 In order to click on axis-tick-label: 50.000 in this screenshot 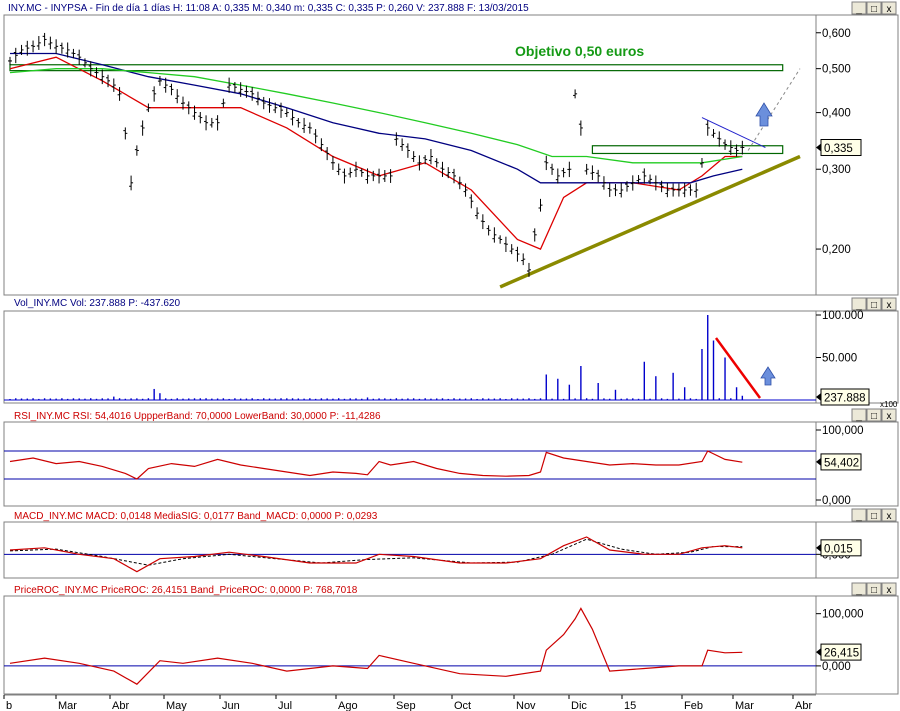, I will do `click(839, 359)`.